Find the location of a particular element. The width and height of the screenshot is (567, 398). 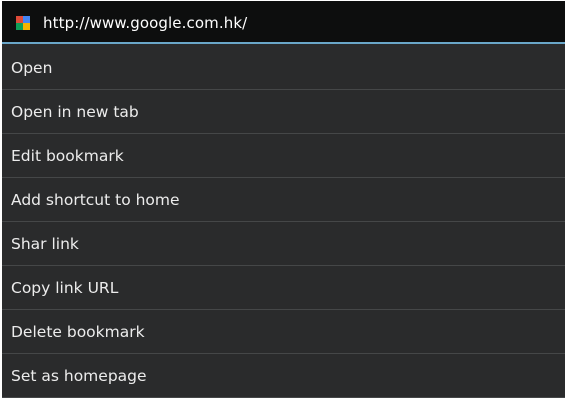

google-favicon-icon is located at coordinates (23, 23).